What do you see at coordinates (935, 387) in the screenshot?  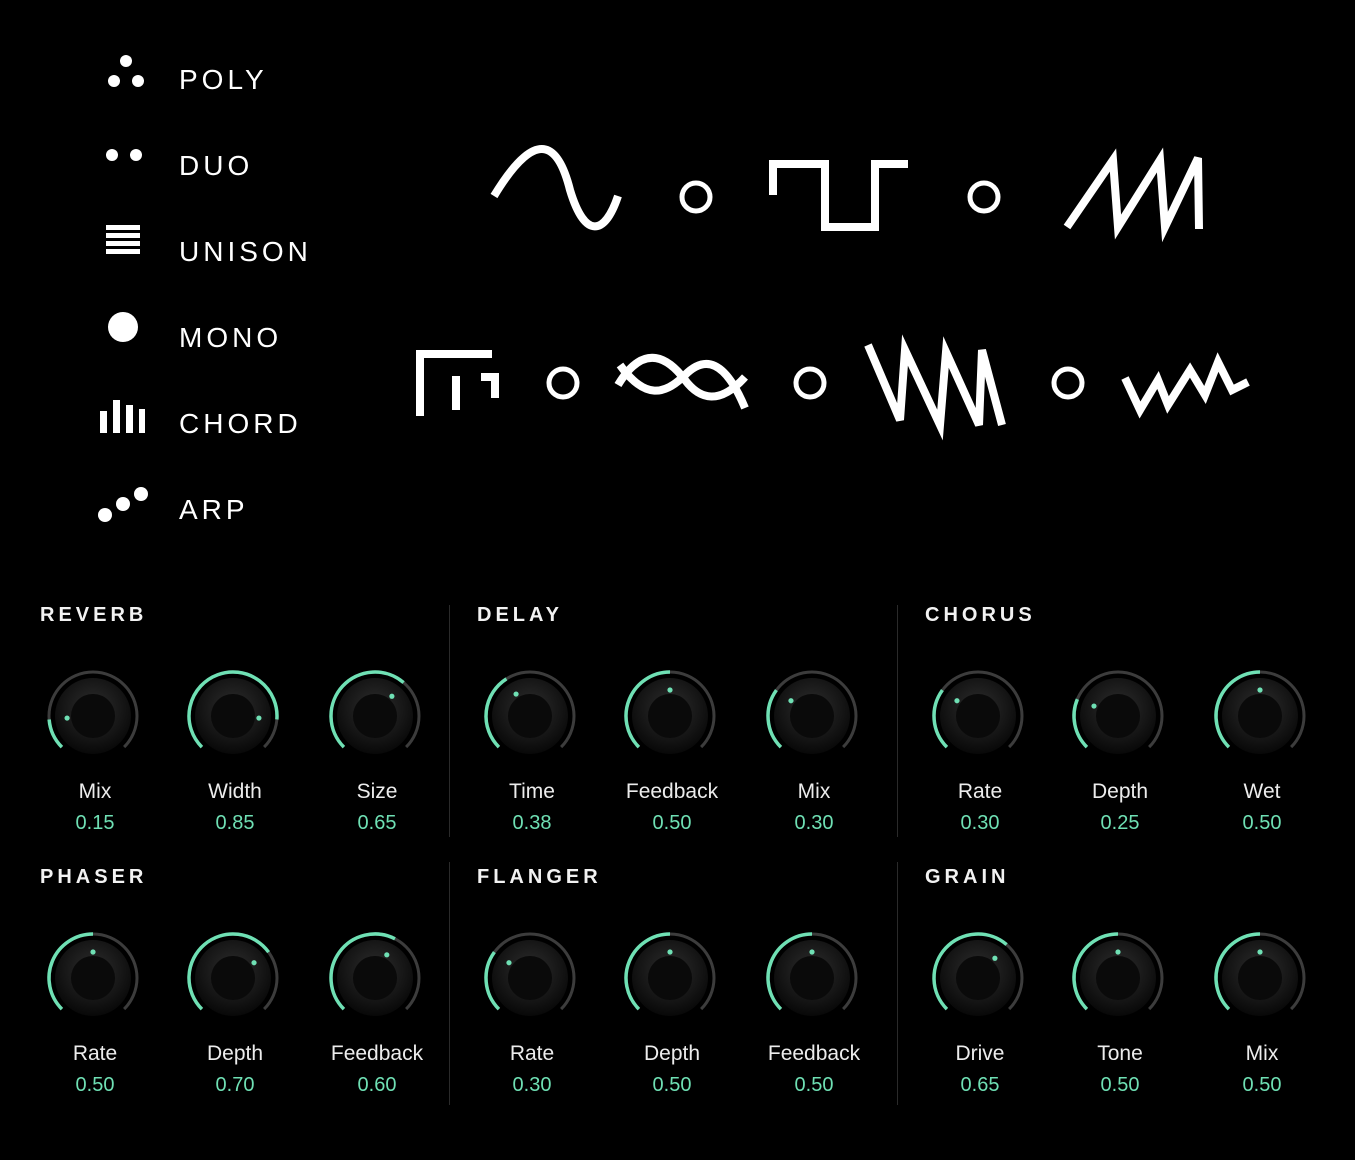 I see `reverse-saw-wave-icon` at bounding box center [935, 387].